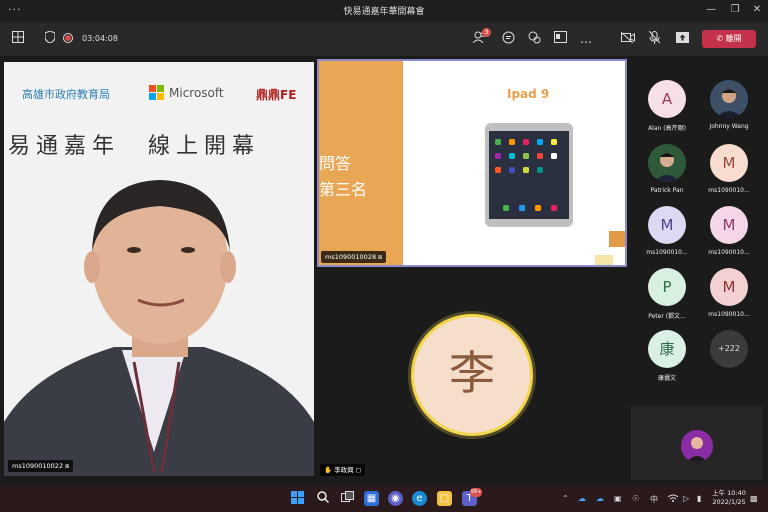 The image size is (768, 512). What do you see at coordinates (635, 498) in the screenshot?
I see `security-icon: ☉` at bounding box center [635, 498].